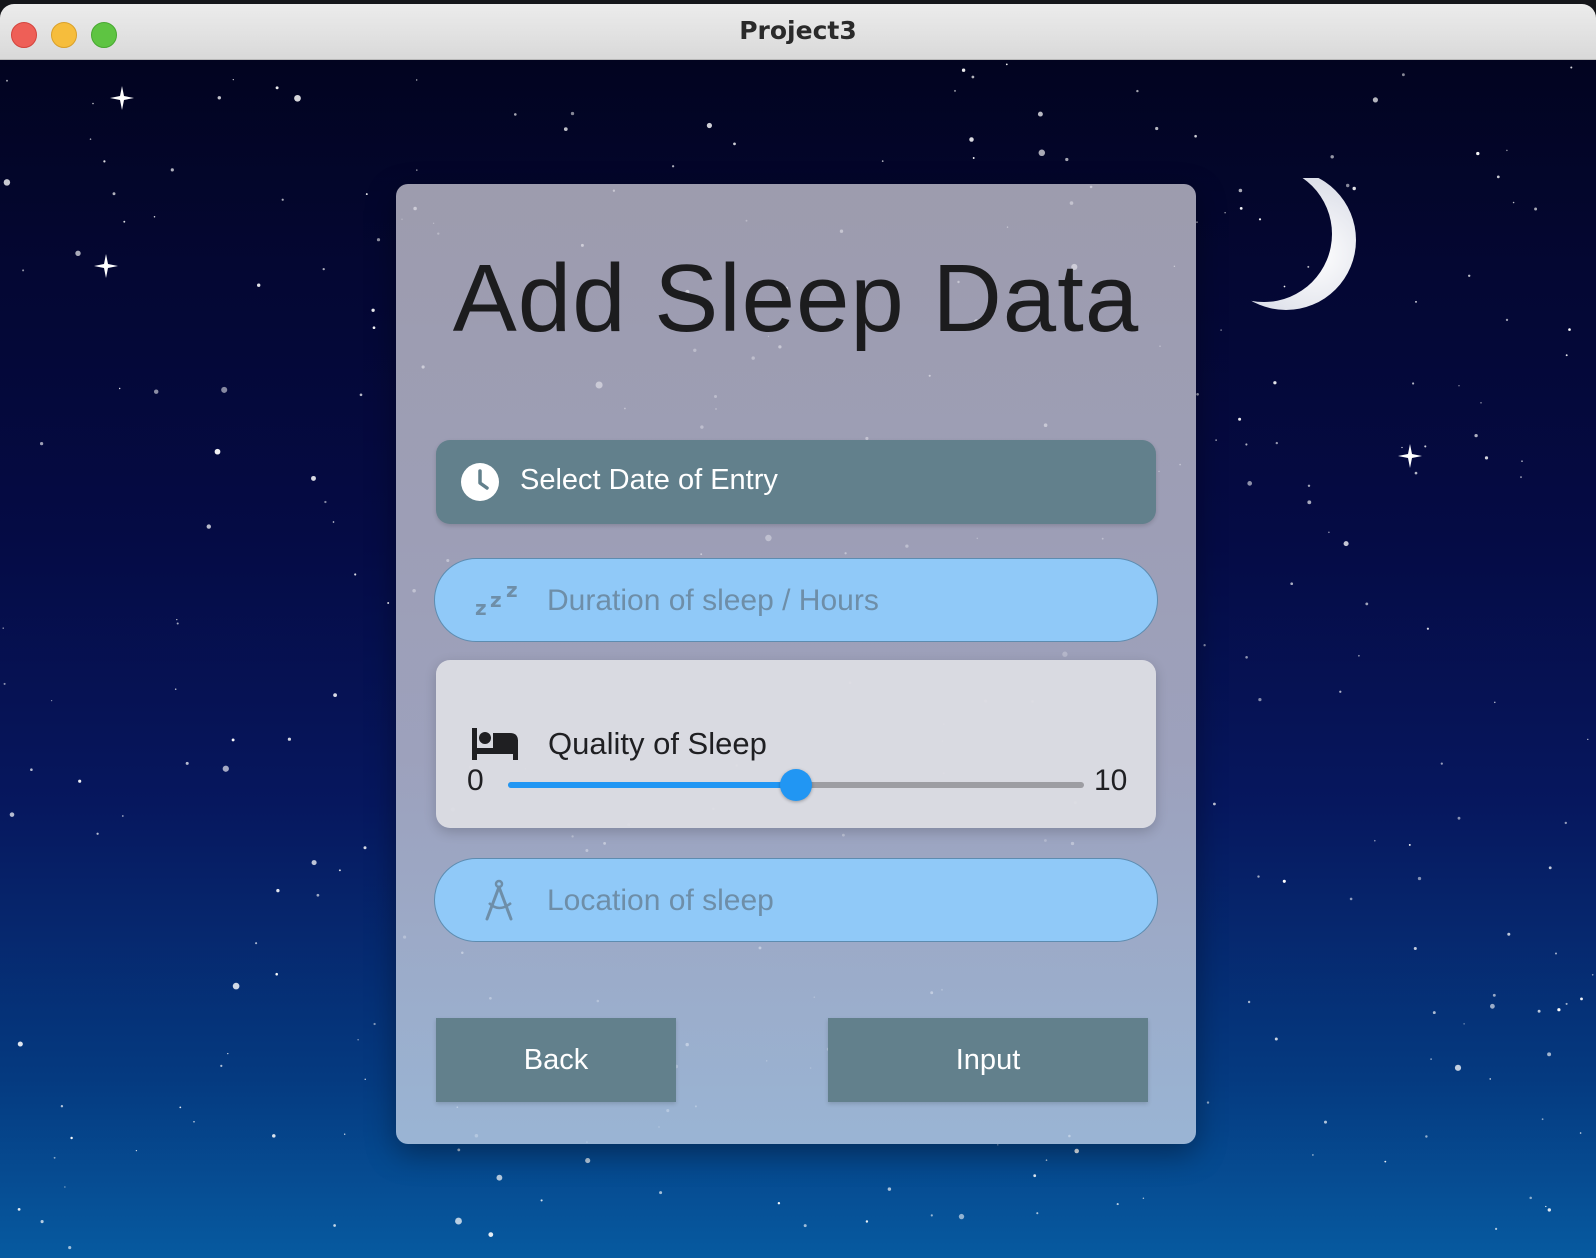 This screenshot has width=1596, height=1258. Describe the element at coordinates (652, 785) in the screenshot. I see `slider-active-track` at that location.